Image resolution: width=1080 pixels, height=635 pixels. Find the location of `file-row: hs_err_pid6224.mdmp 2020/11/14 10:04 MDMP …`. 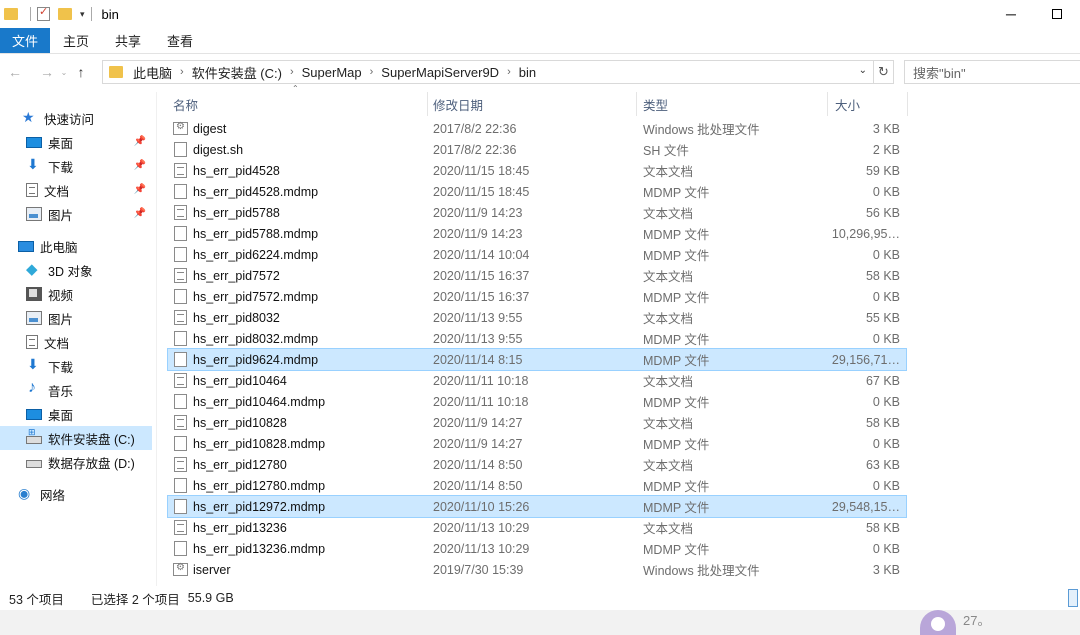

file-row: hs_err_pid6224.mdmp 2020/11/14 10:04 MDMP … is located at coordinates (537, 254).